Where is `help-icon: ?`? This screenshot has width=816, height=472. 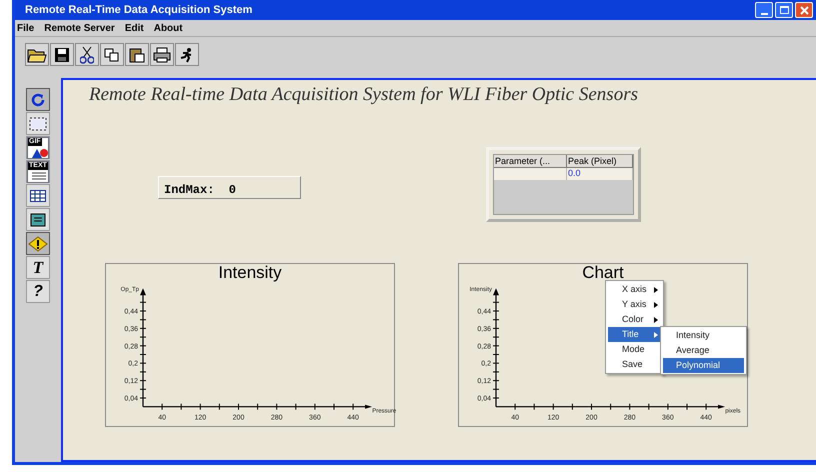
help-icon: ? is located at coordinates (38, 292).